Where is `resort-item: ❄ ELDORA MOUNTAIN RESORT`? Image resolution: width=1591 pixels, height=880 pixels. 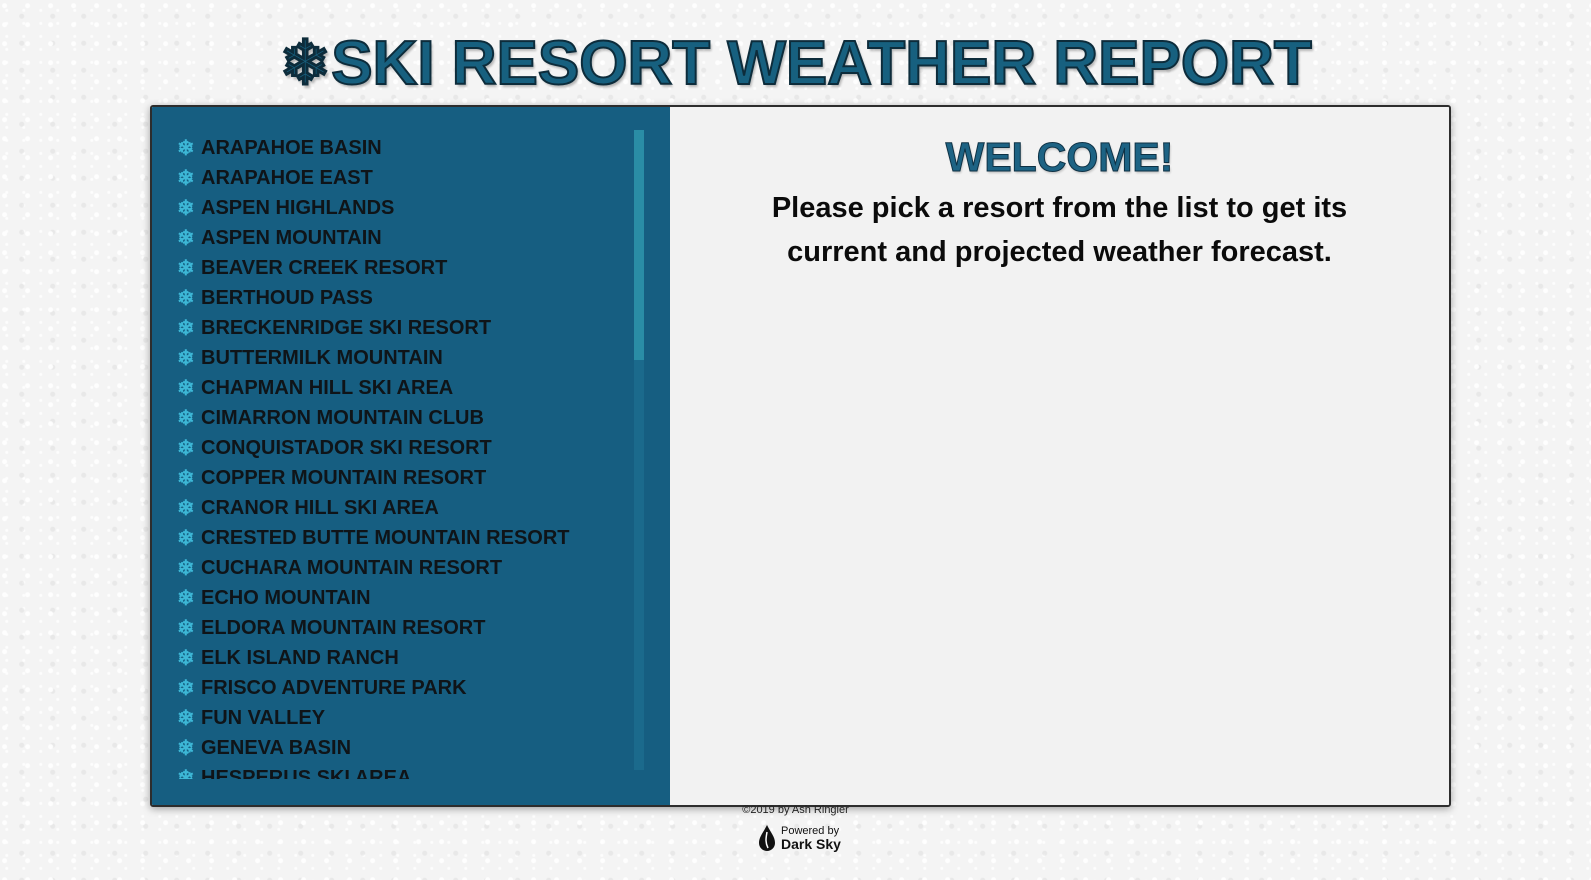 resort-item: ❄ ELDORA MOUNTAIN RESORT is located at coordinates (402, 628).